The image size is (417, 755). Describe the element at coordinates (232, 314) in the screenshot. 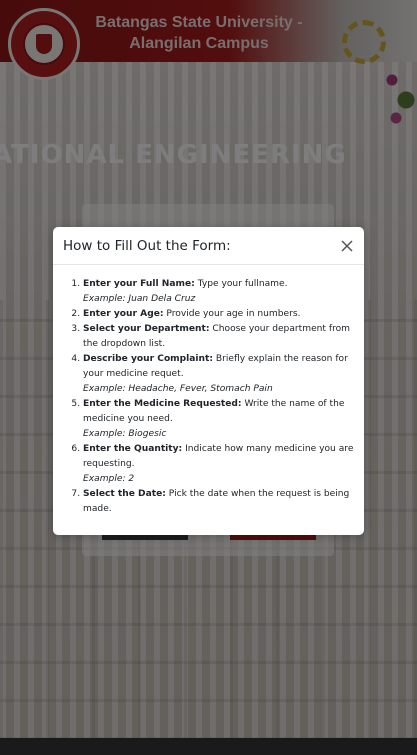

I see `step-text: Provide your age in numbers.` at that location.